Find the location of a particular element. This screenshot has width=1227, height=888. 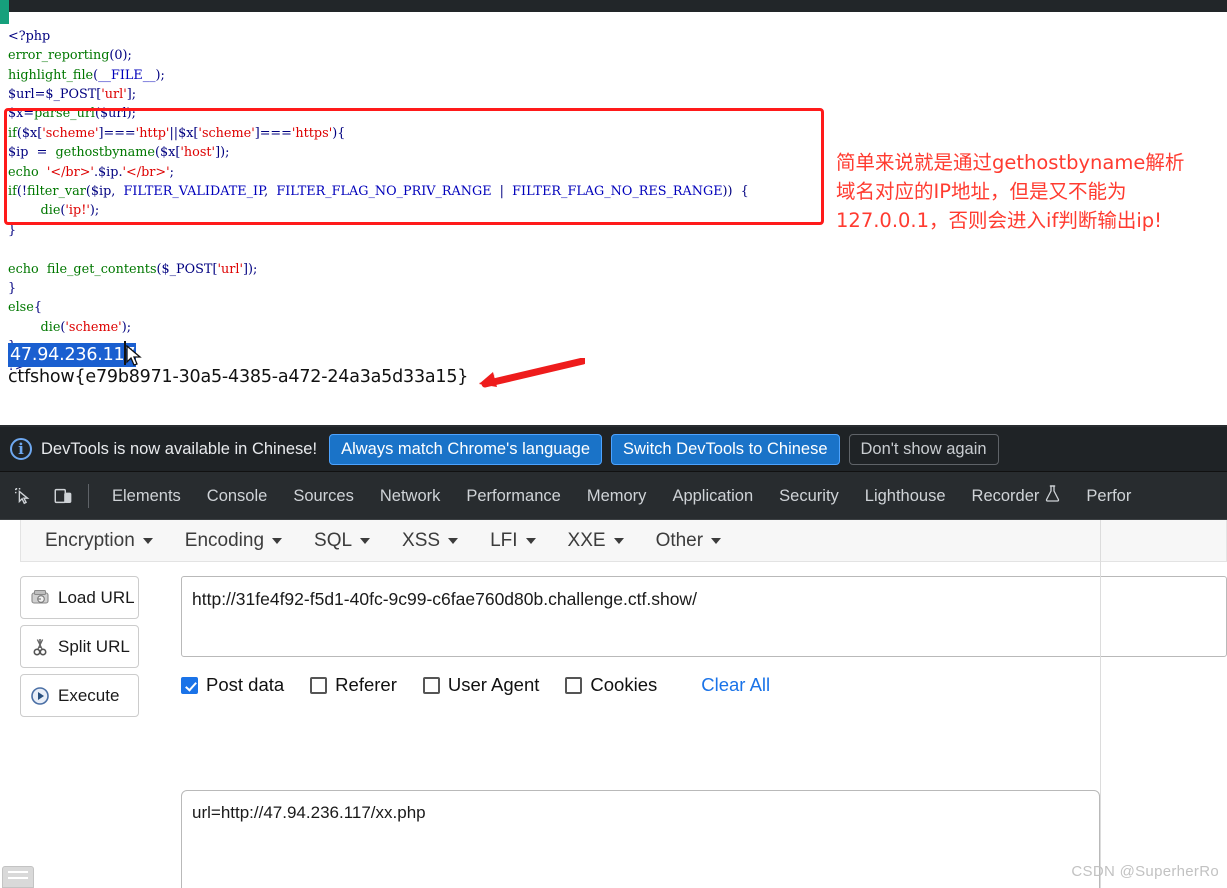

devtools-tab-network: Network is located at coordinates (410, 496).